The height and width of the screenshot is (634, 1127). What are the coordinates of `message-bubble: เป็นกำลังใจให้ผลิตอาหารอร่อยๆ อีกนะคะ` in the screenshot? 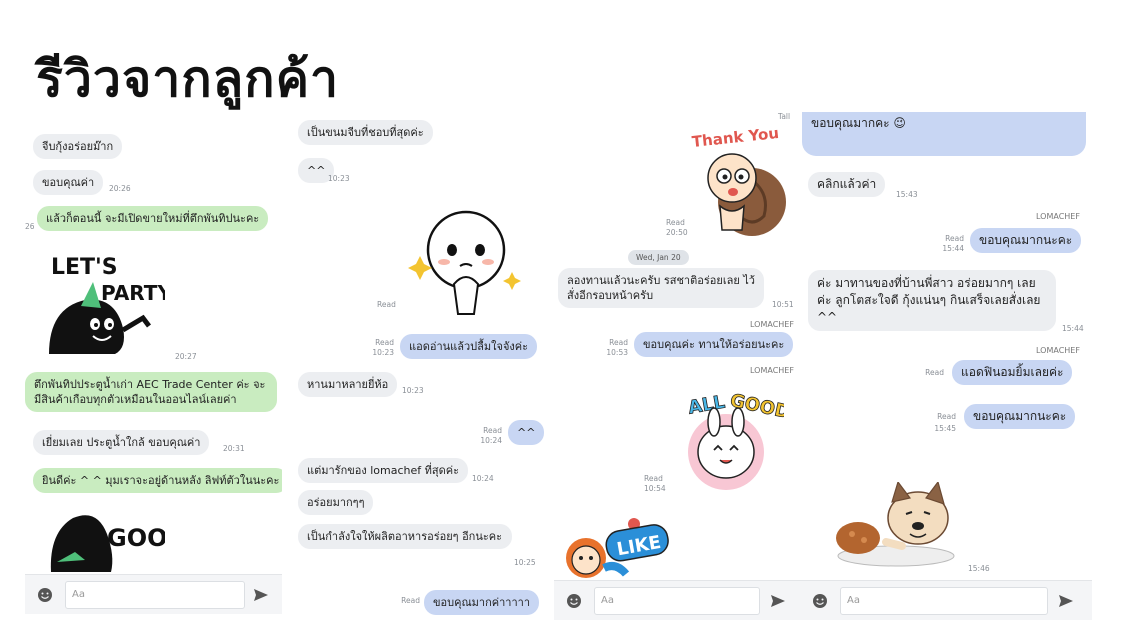 It's located at (405, 536).